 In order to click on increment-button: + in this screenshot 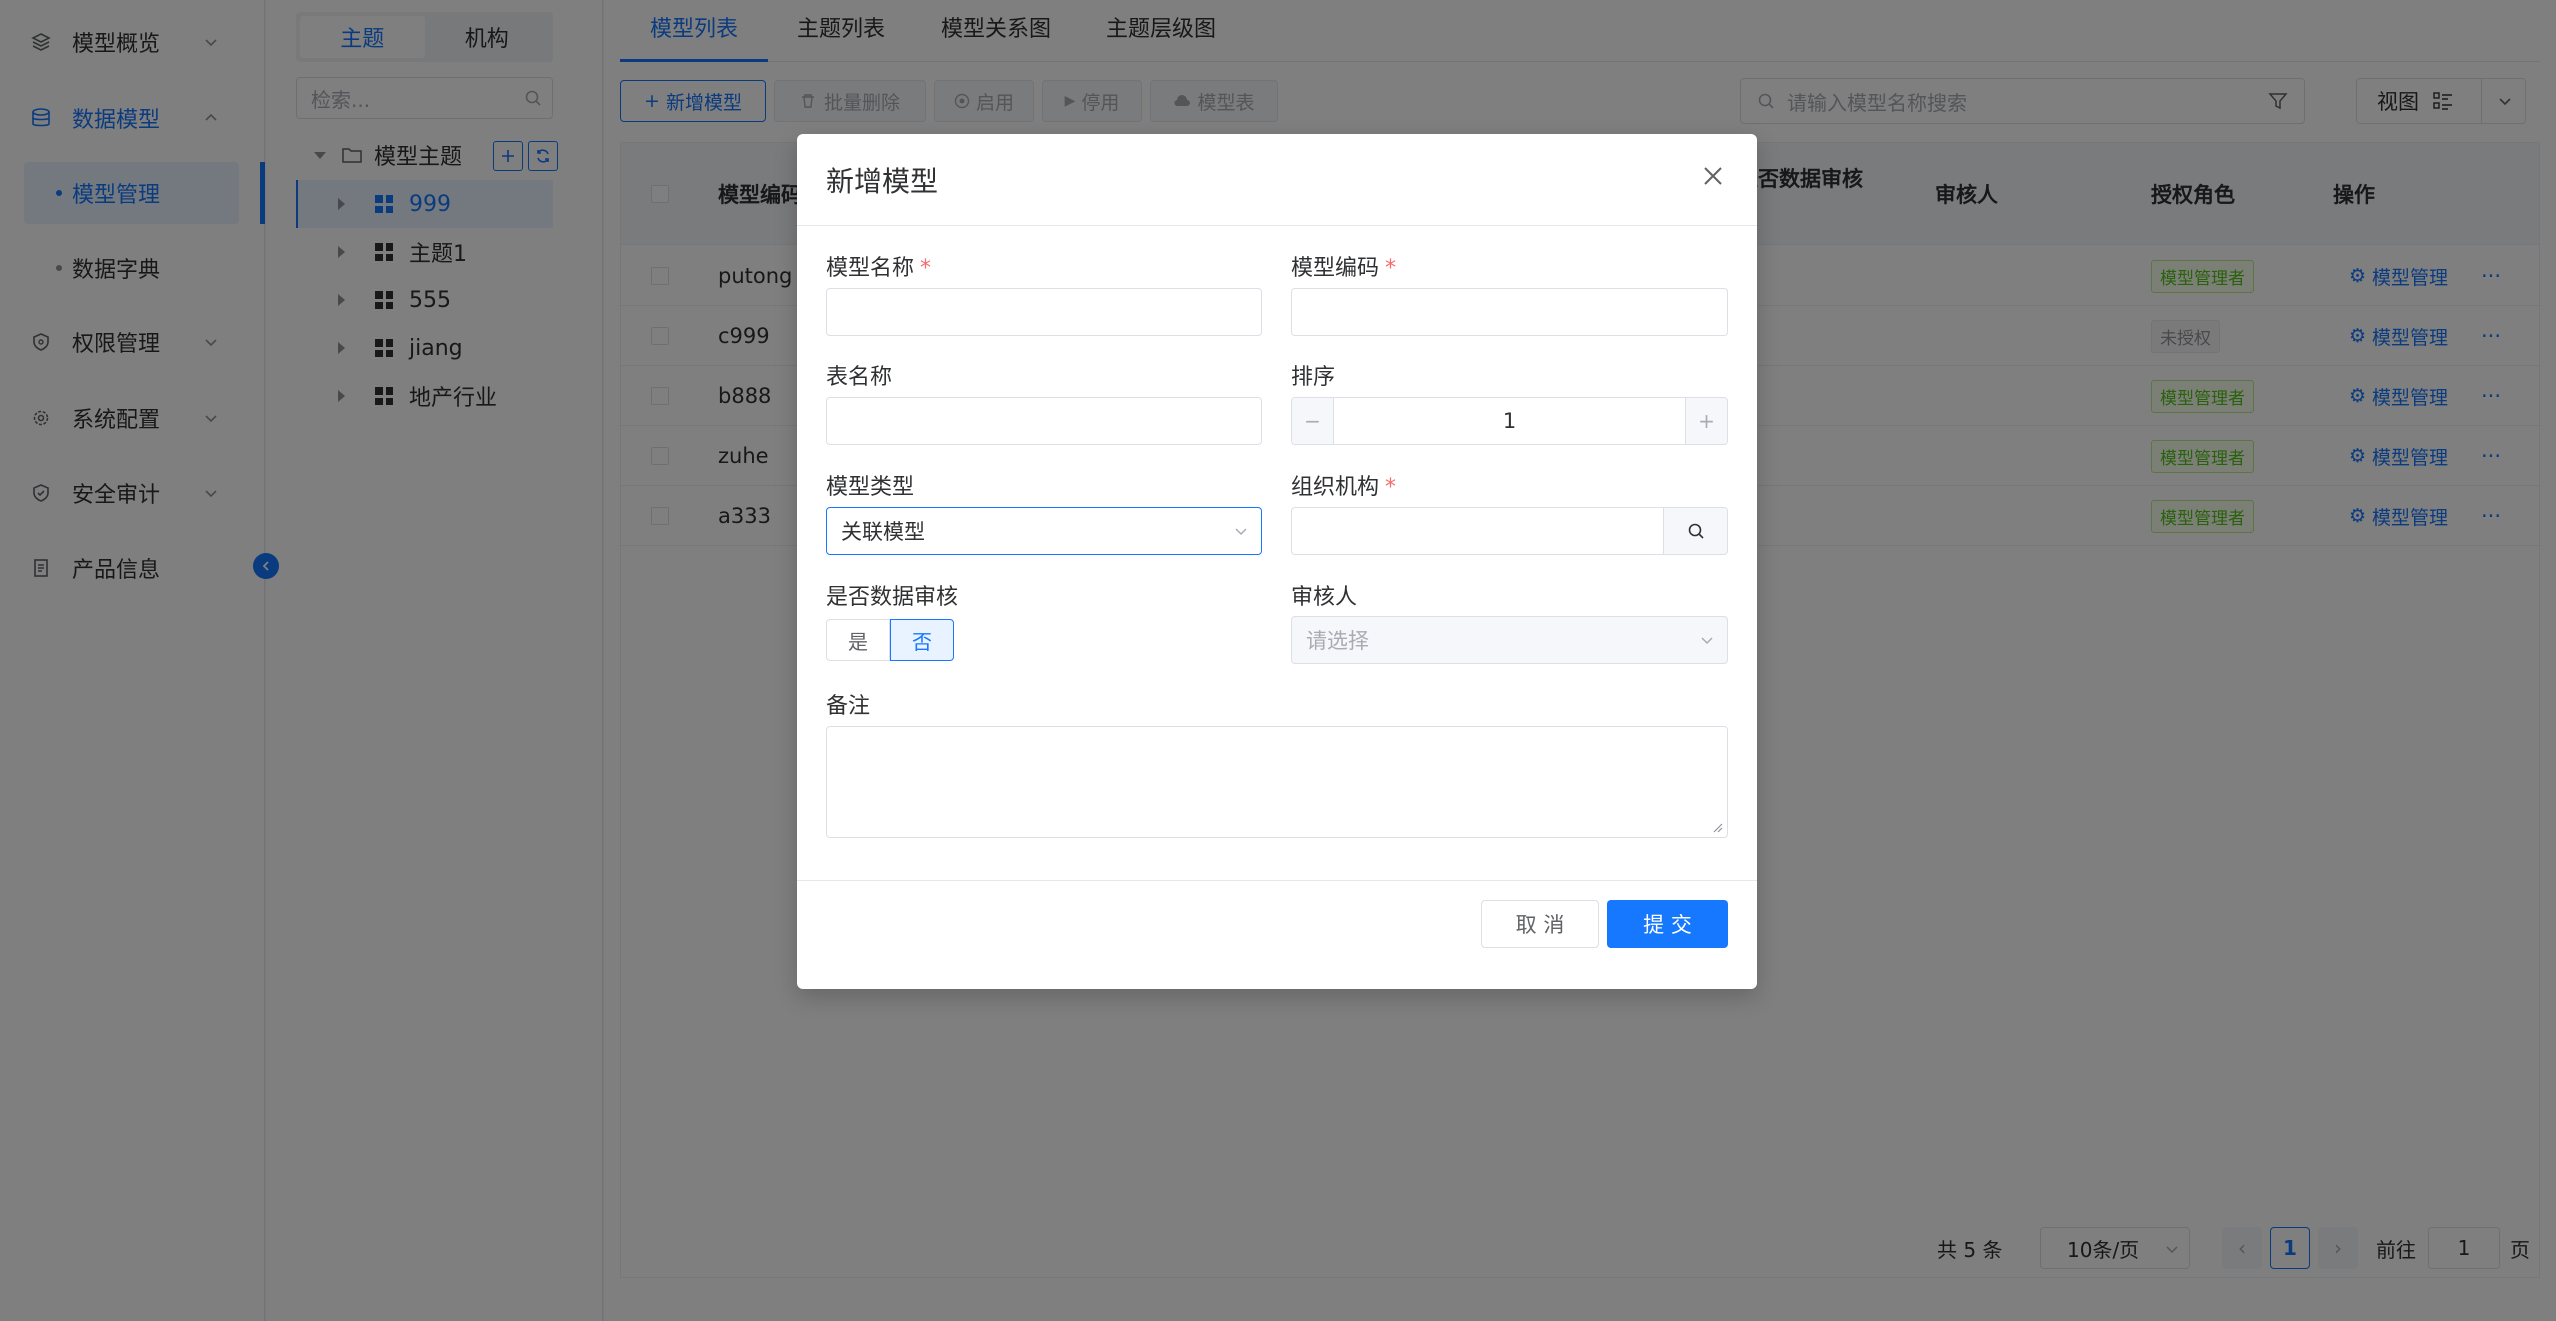, I will do `click(1706, 421)`.